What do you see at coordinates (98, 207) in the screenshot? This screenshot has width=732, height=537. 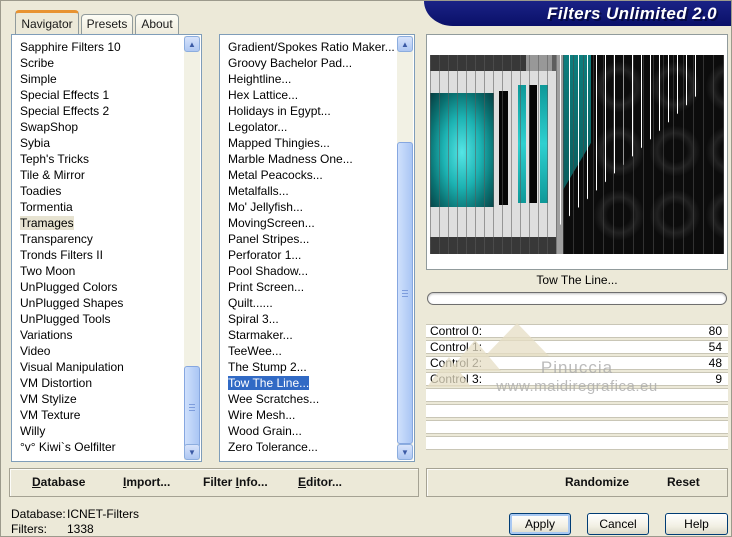 I see `category-item: Tormentia` at bounding box center [98, 207].